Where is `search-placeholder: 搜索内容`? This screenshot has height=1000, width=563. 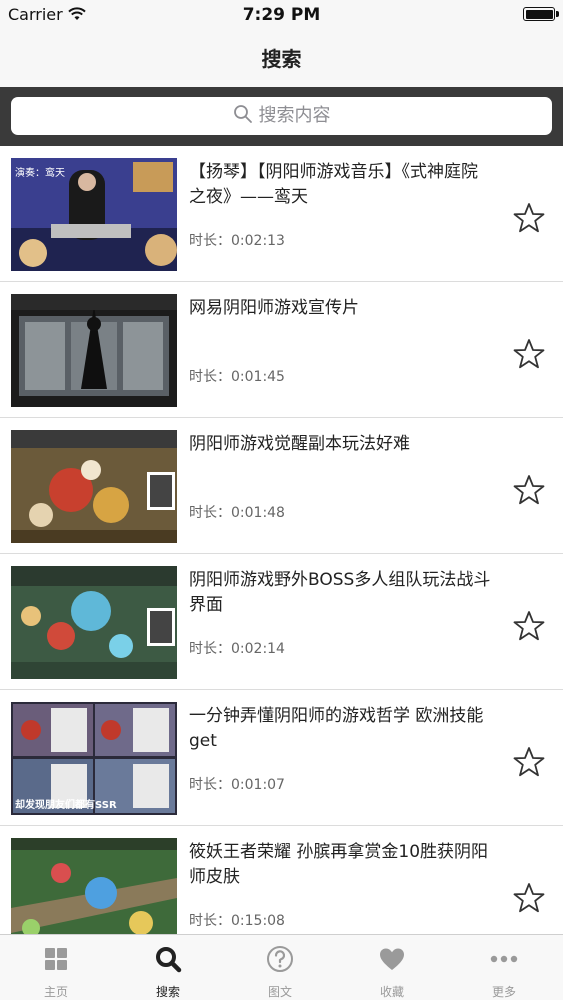
search-placeholder: 搜索内容 is located at coordinates (294, 115).